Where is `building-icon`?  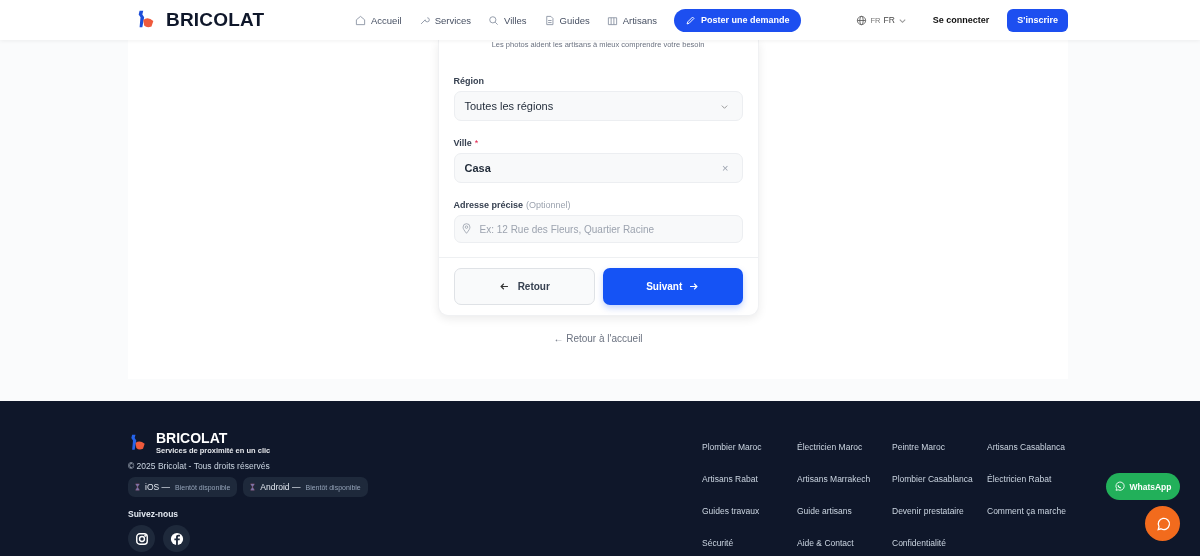
building-icon is located at coordinates (612, 20).